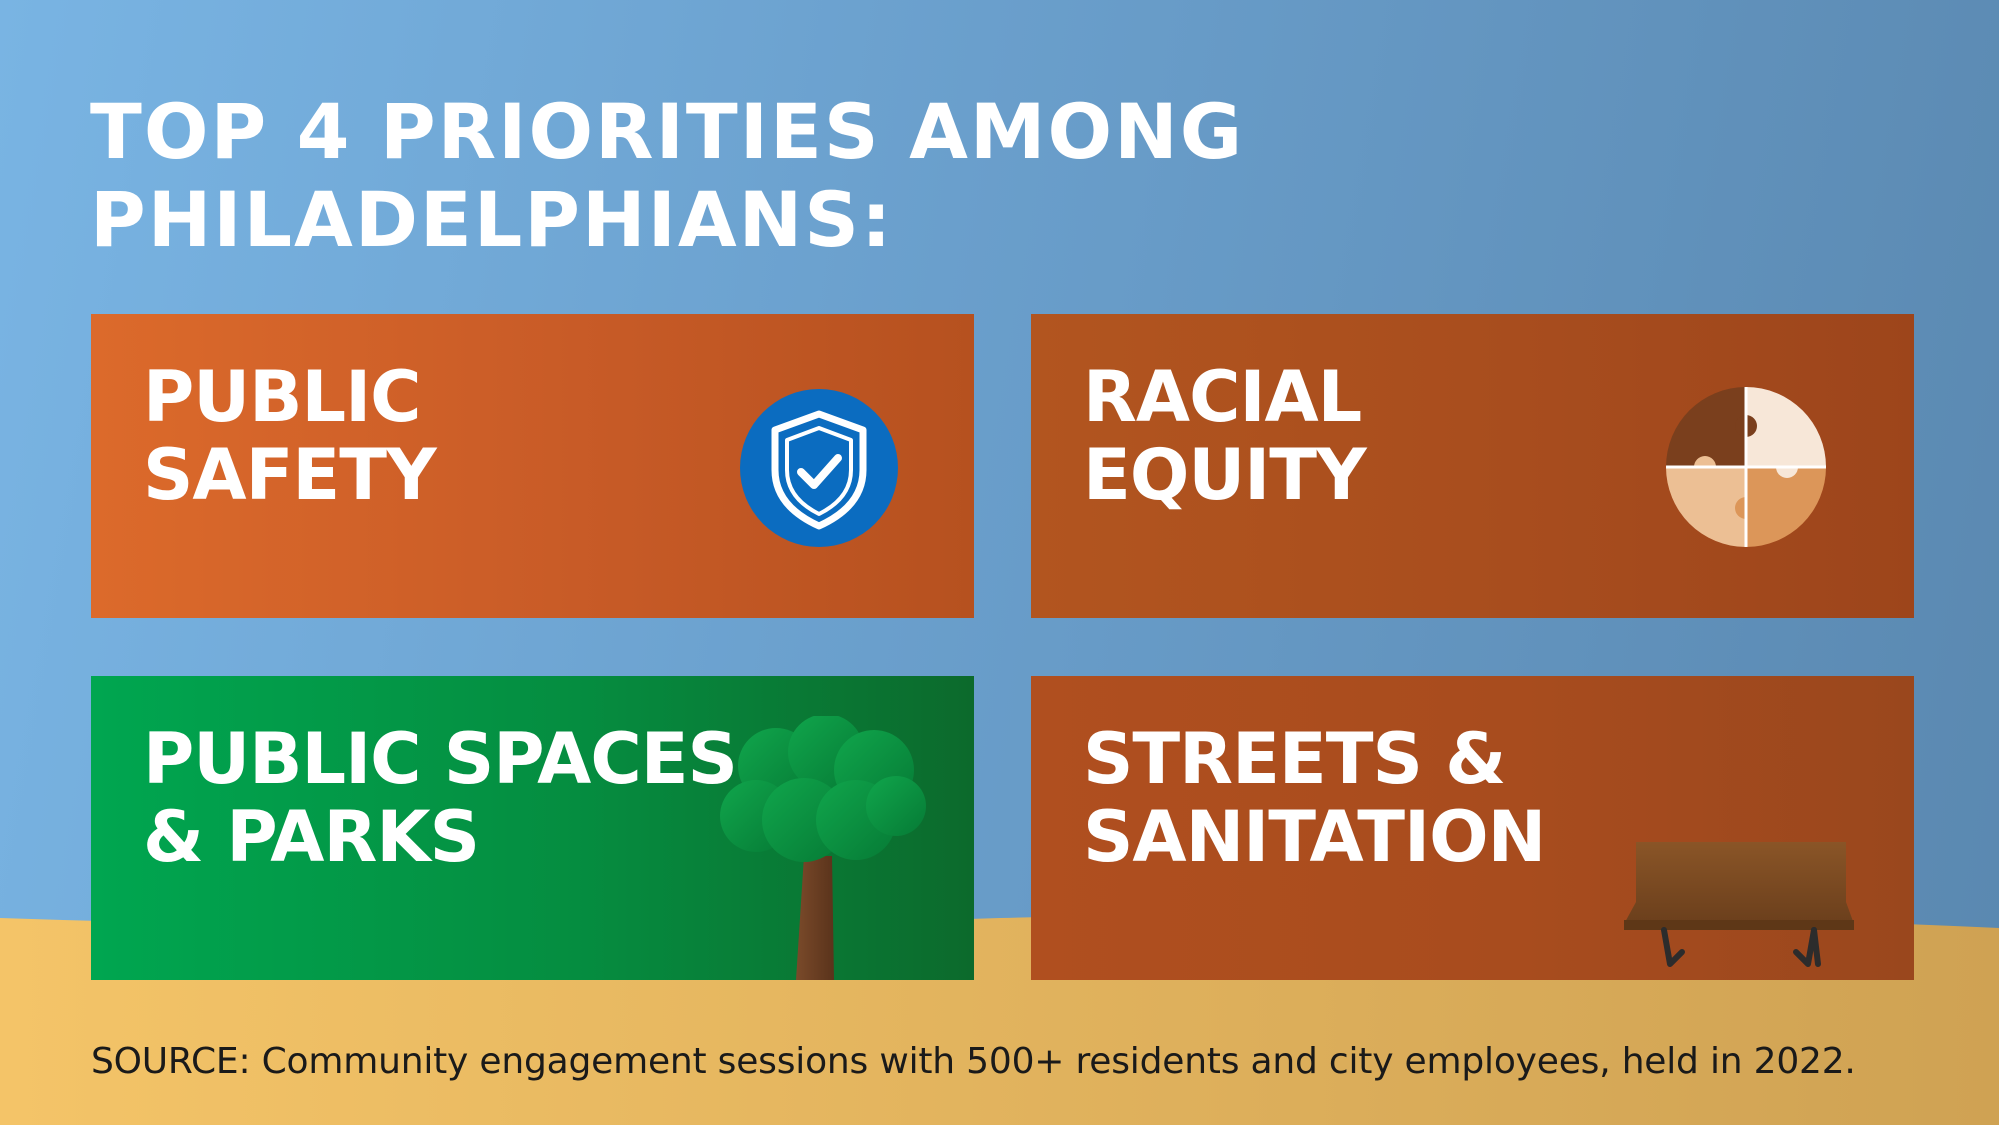 The image size is (1999, 1125). Describe the element at coordinates (667, 131) in the screenshot. I see `title-line-1: TOP 4 PRIORITIES AMONG` at that location.